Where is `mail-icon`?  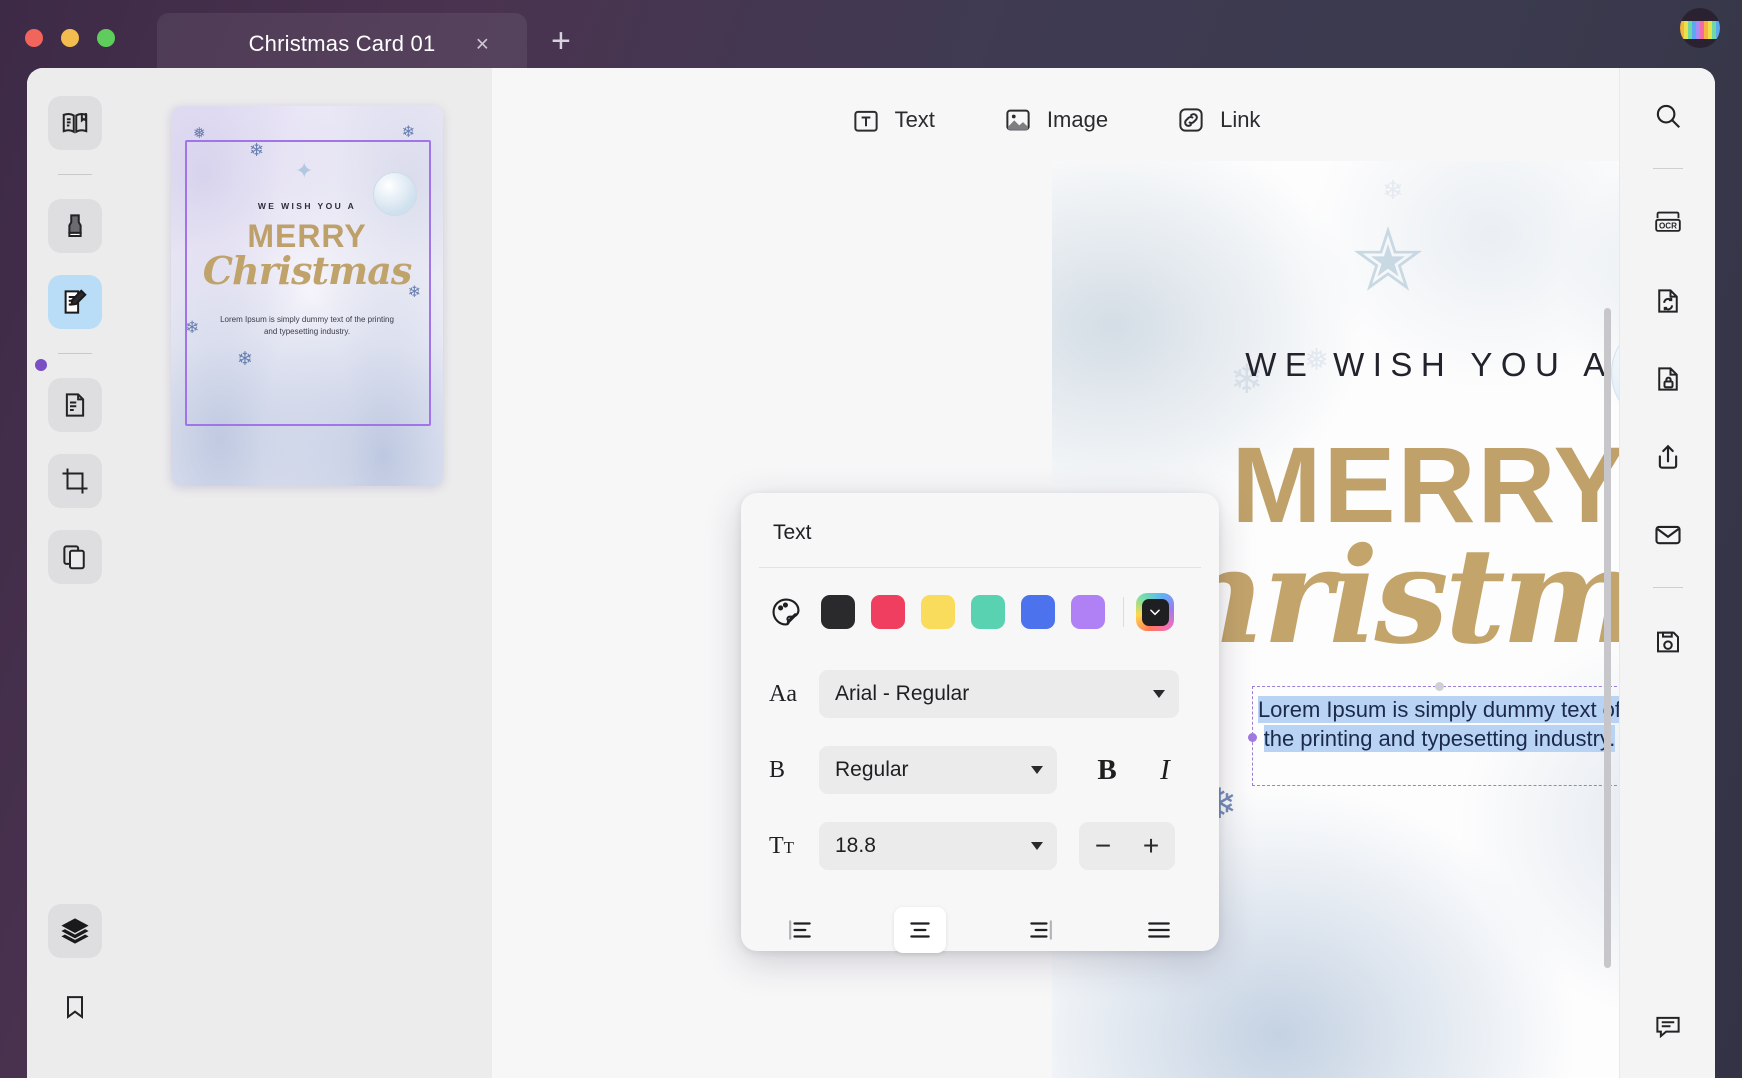 mail-icon is located at coordinates (1668, 535).